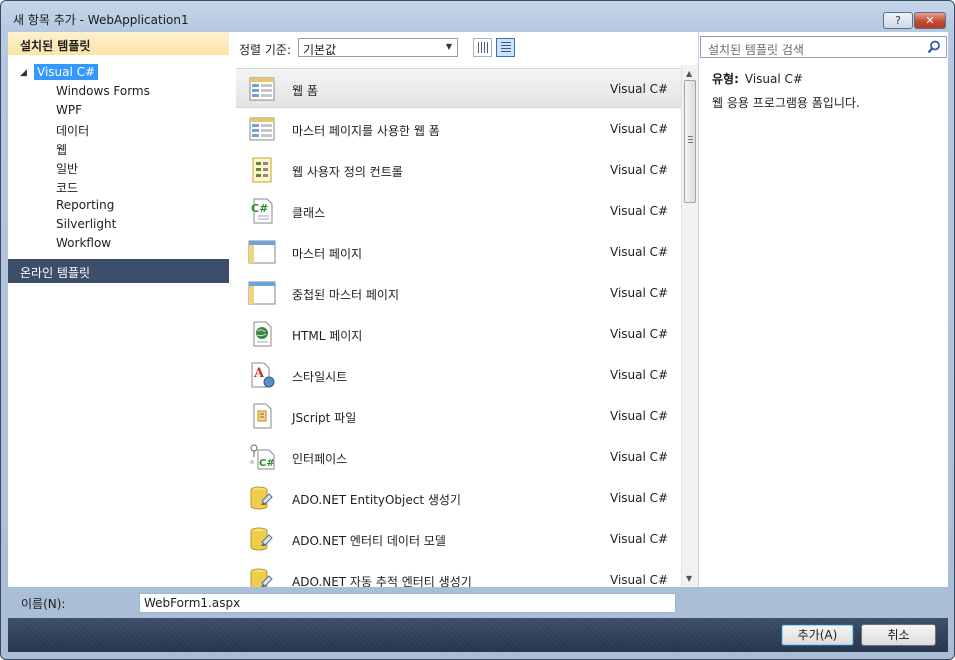  Describe the element at coordinates (305, 91) in the screenshot. I see `template-name: 웹 폼` at that location.